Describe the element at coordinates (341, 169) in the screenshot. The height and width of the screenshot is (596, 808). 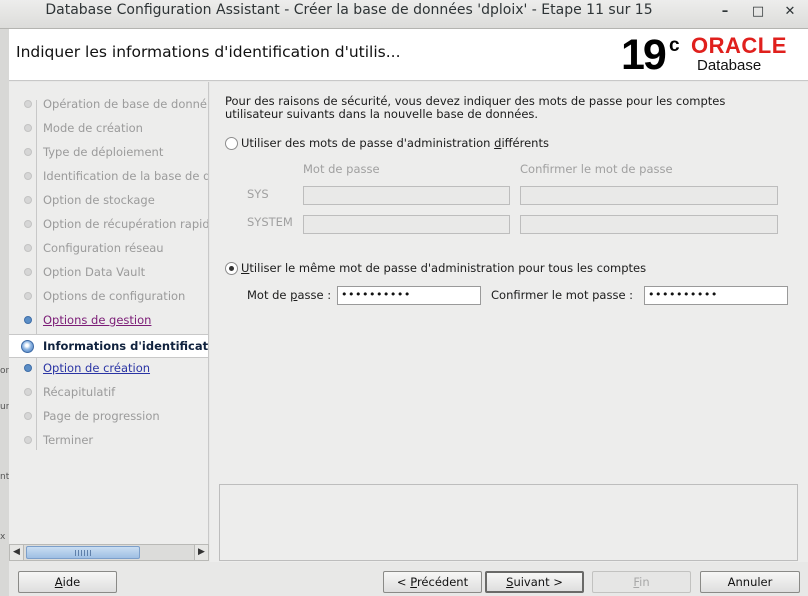
I see `column-password-header: Mot de passe` at that location.